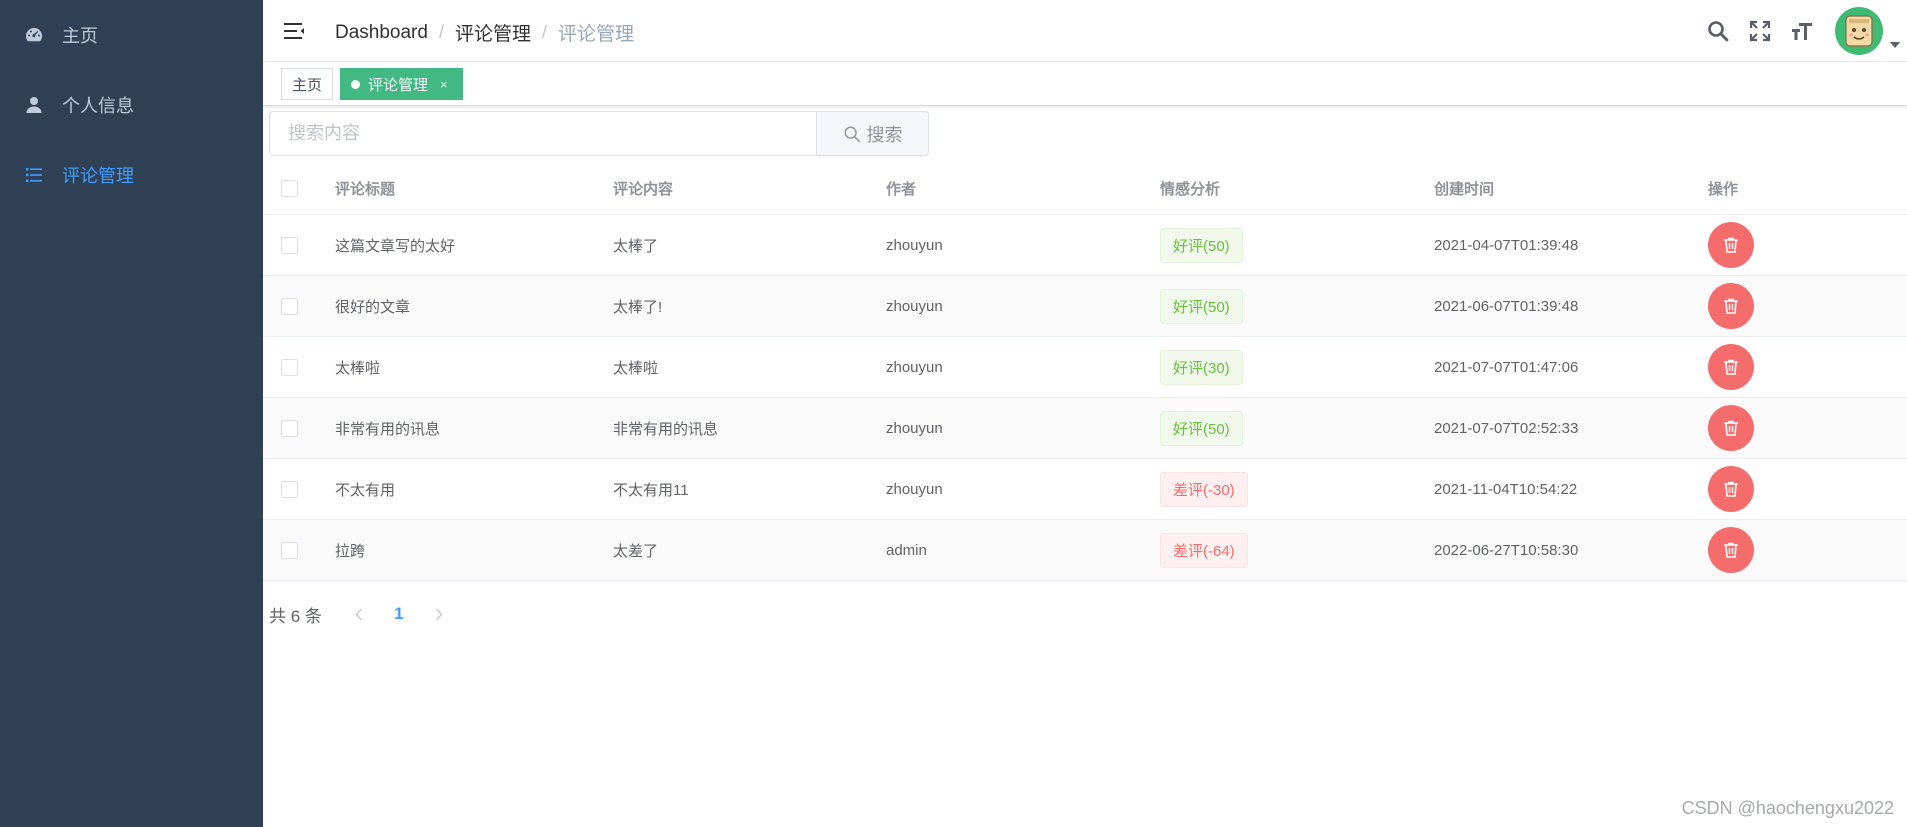 The width and height of the screenshot is (1907, 827). I want to click on cell-content: 太棒了!, so click(638, 307).